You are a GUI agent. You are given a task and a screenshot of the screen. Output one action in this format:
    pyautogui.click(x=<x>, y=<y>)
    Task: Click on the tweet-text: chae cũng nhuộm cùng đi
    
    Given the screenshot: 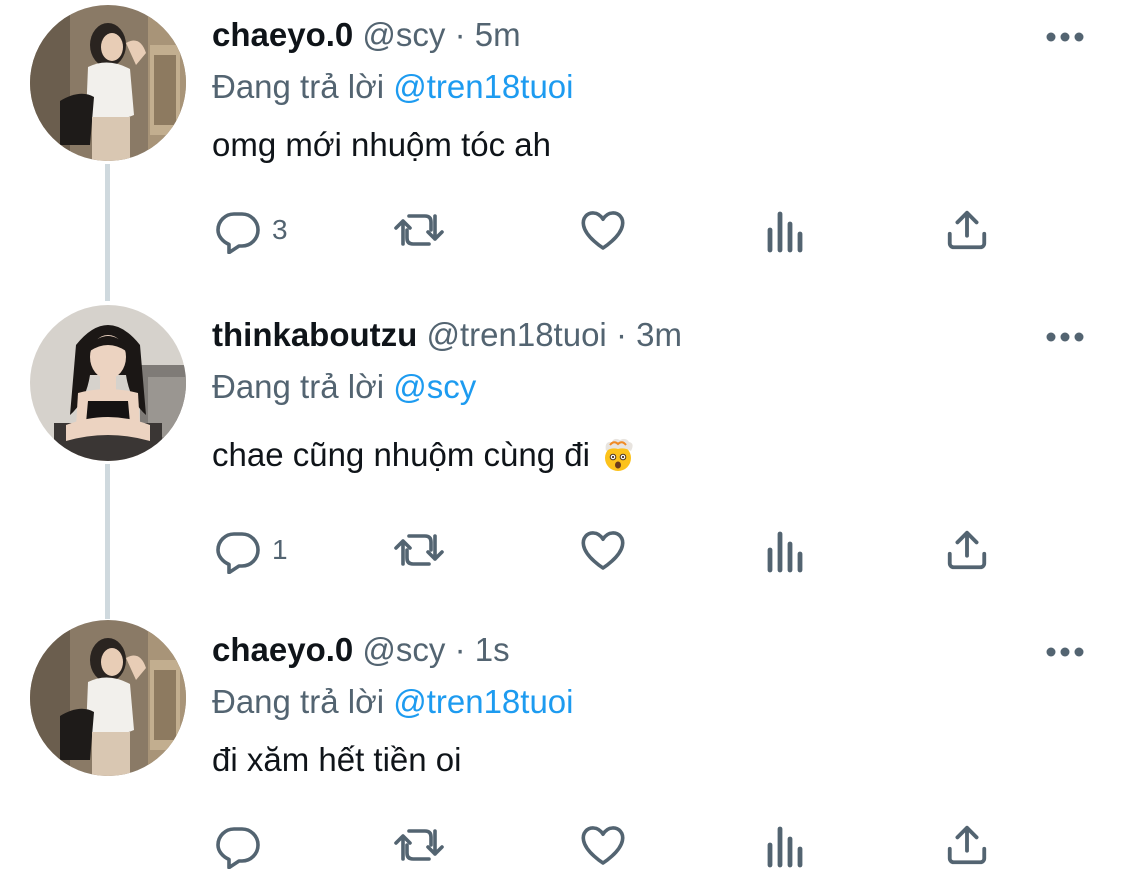 What is the action you would take?
    pyautogui.click(x=424, y=455)
    